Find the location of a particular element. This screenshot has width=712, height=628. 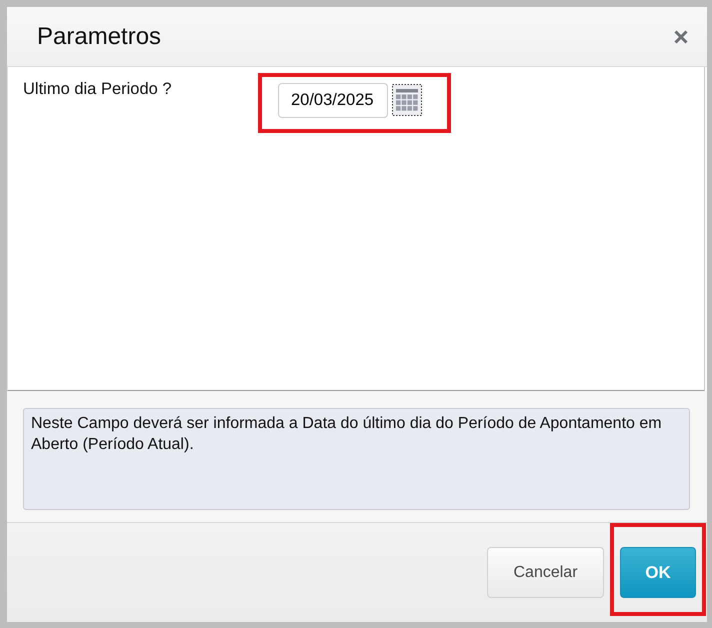

field-label: Ultimo dia Periodo ? is located at coordinates (98, 89).